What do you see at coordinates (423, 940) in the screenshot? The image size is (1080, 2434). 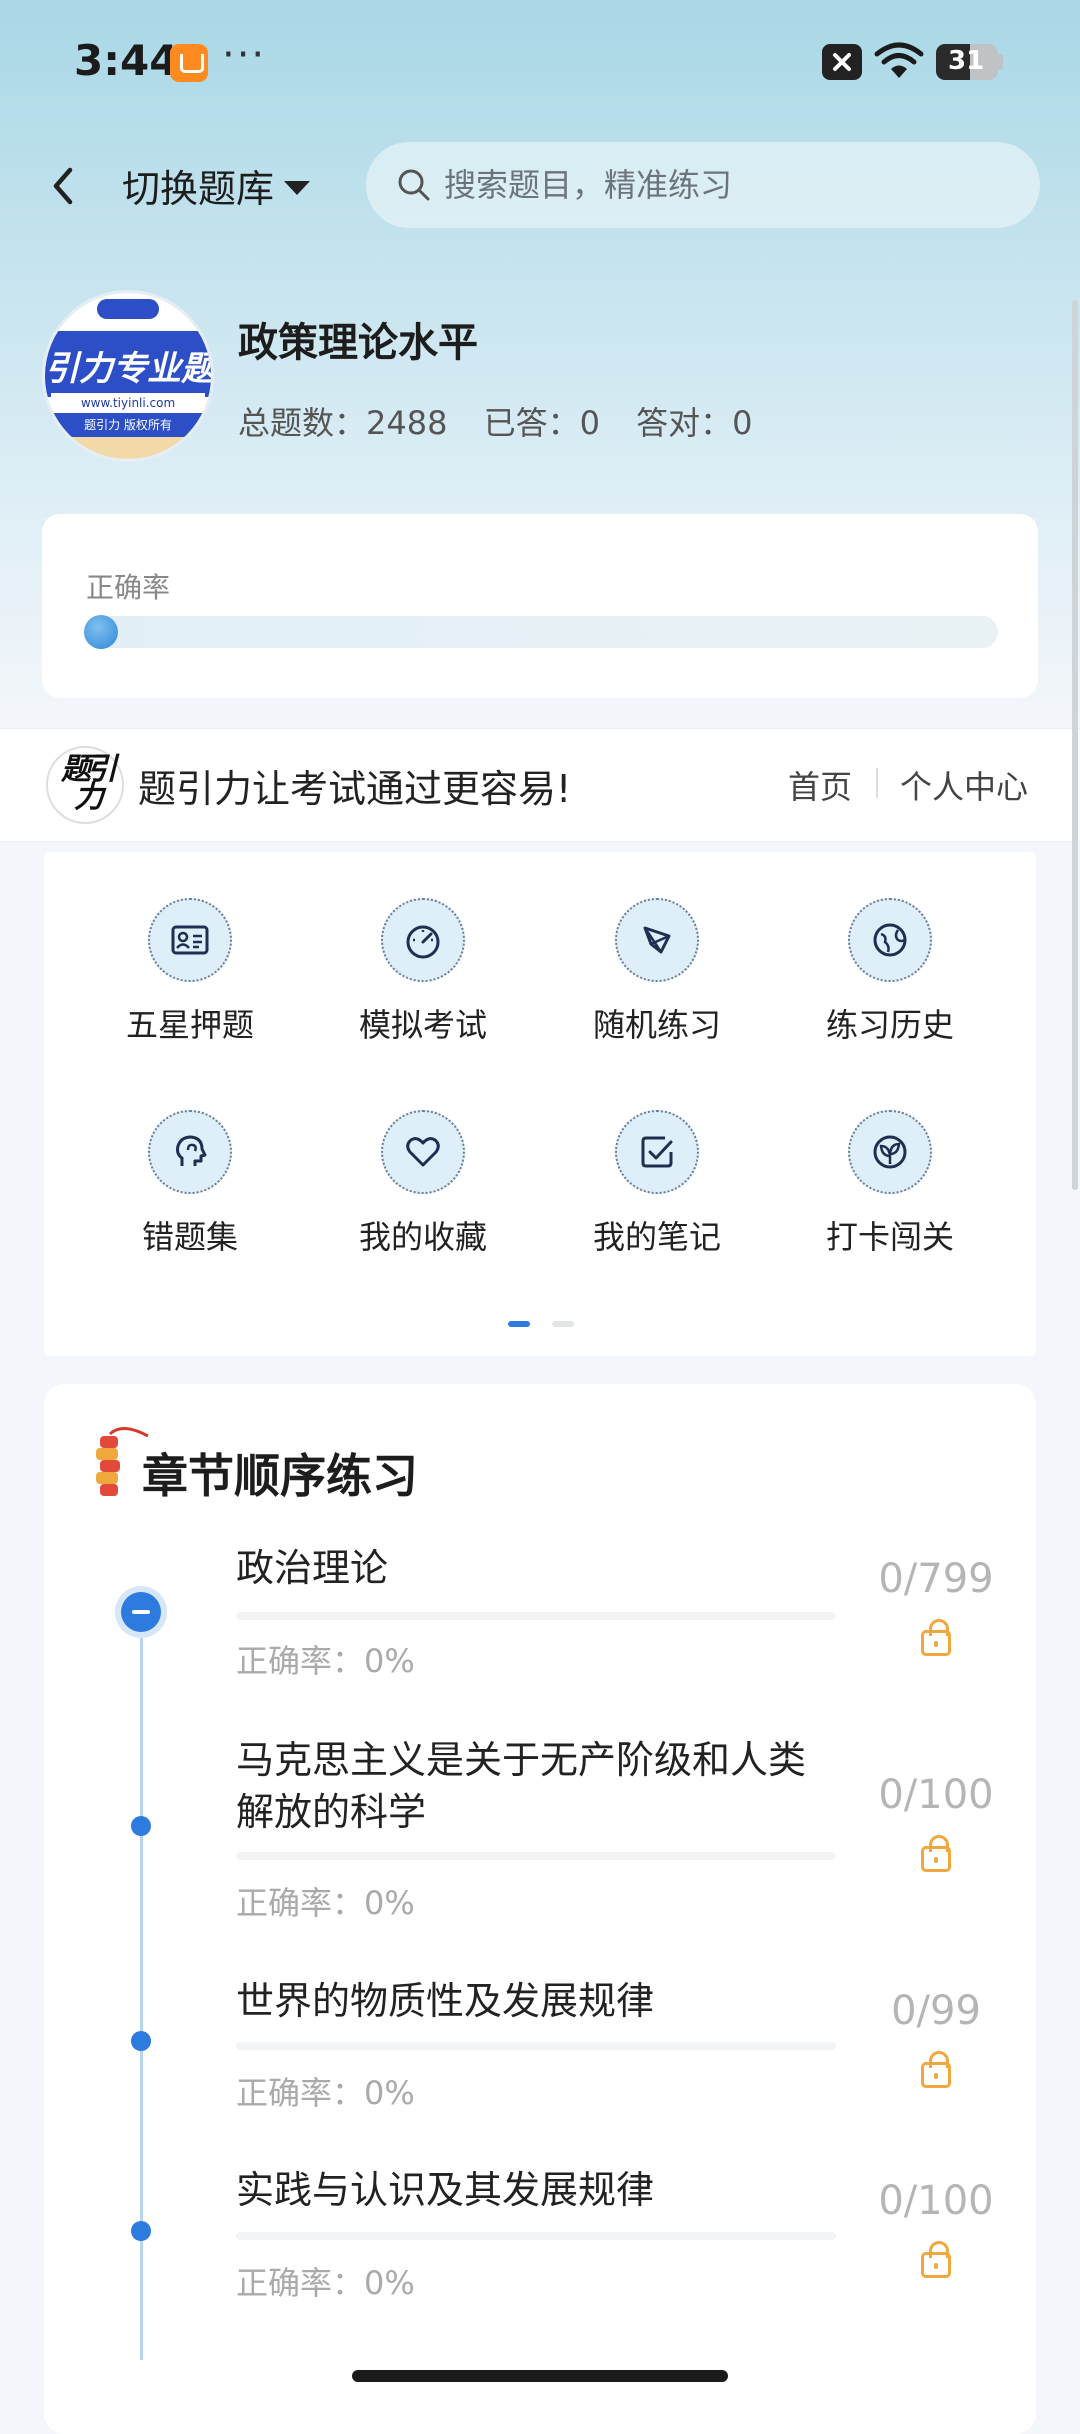 I see `speedometer-icon` at bounding box center [423, 940].